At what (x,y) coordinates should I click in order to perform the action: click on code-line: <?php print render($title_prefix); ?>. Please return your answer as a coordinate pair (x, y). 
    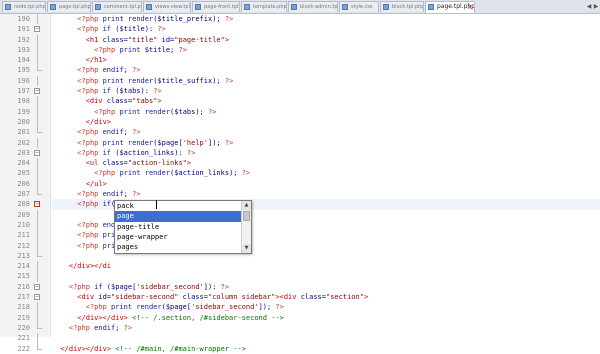
    Looking at the image, I should click on (326, 19).